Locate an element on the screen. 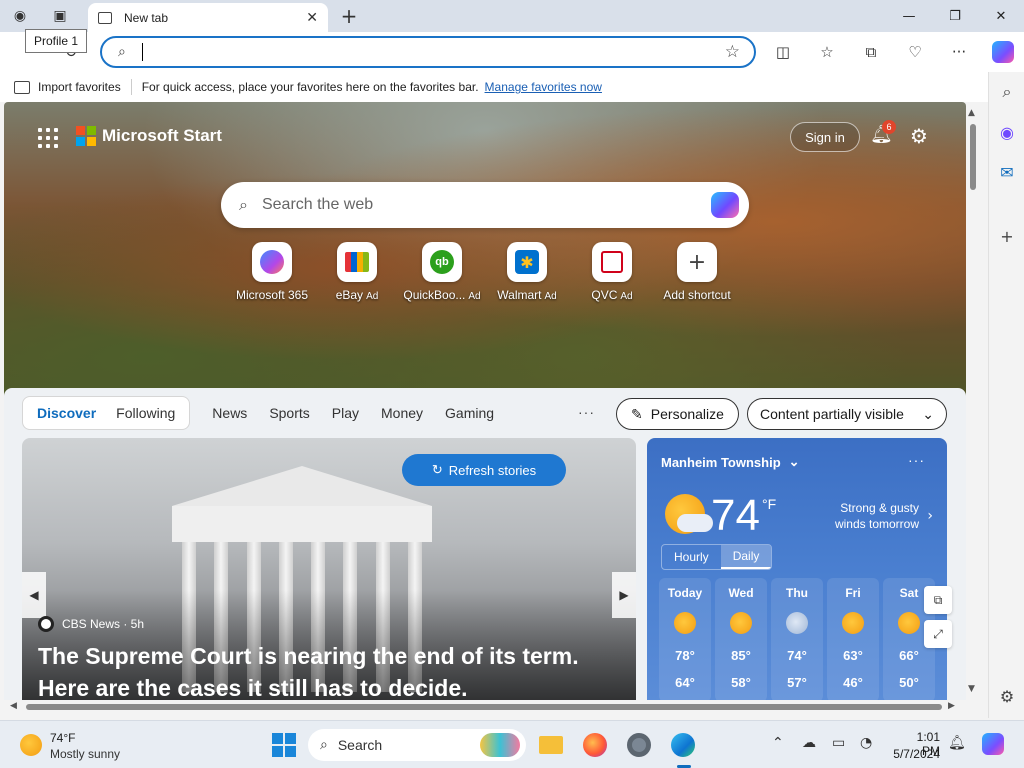 The height and width of the screenshot is (768, 1024). scroll-up-icon: ▲ is located at coordinates (971, 113).